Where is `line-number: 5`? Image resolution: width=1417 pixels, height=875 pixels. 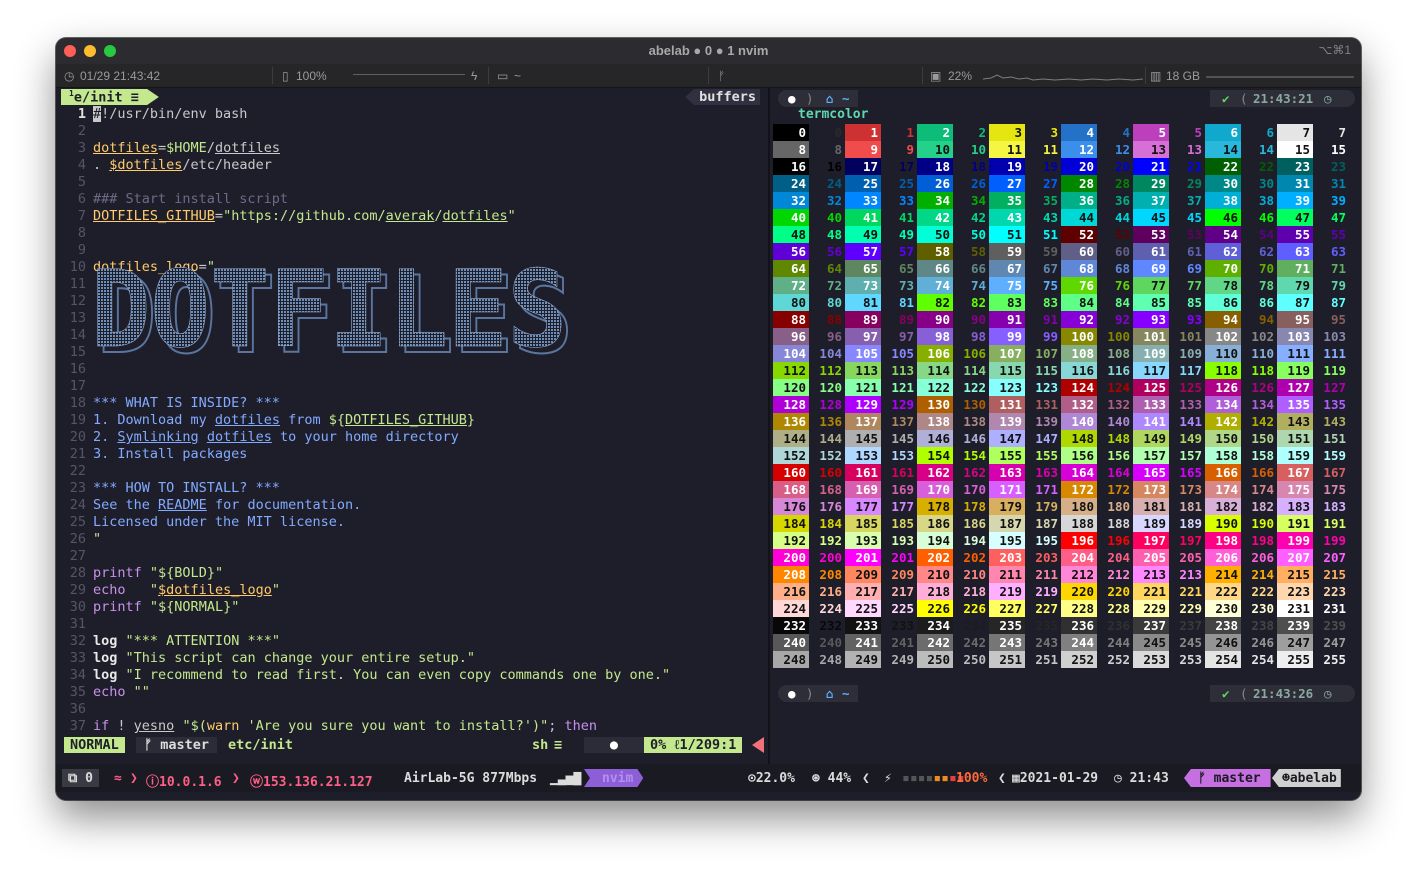
line-number: 5 is located at coordinates (81, 182).